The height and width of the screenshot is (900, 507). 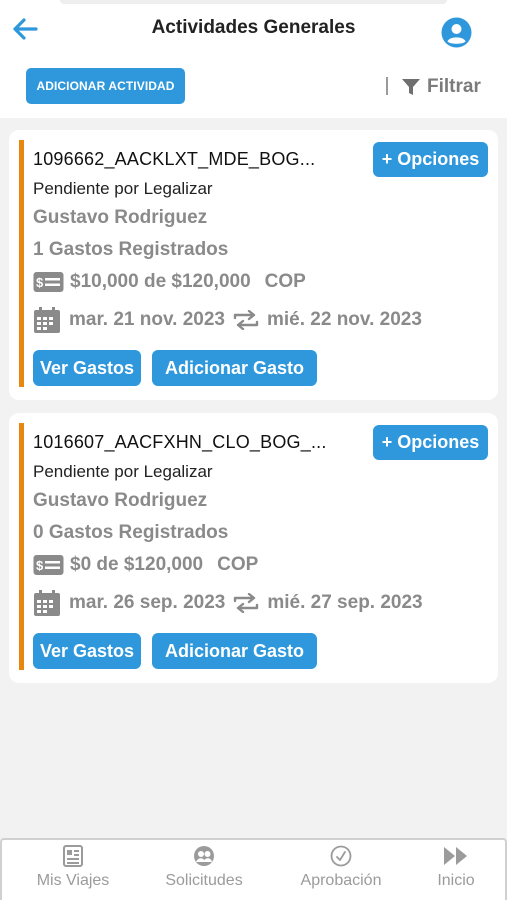 I want to click on end-date: mié. 27 sep. 2023, so click(x=345, y=602).